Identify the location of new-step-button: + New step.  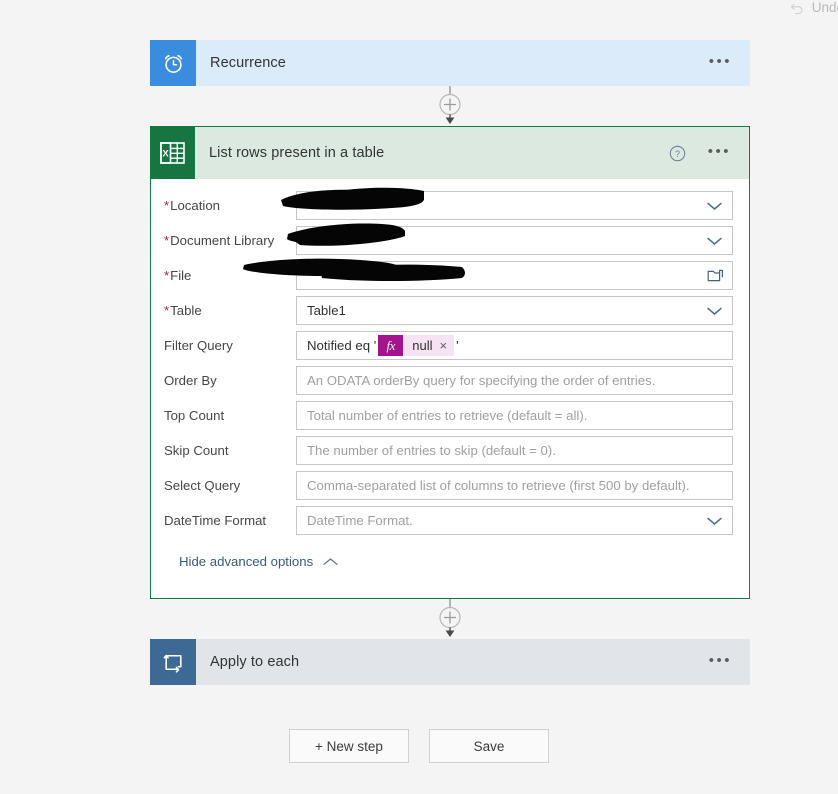
(349, 746).